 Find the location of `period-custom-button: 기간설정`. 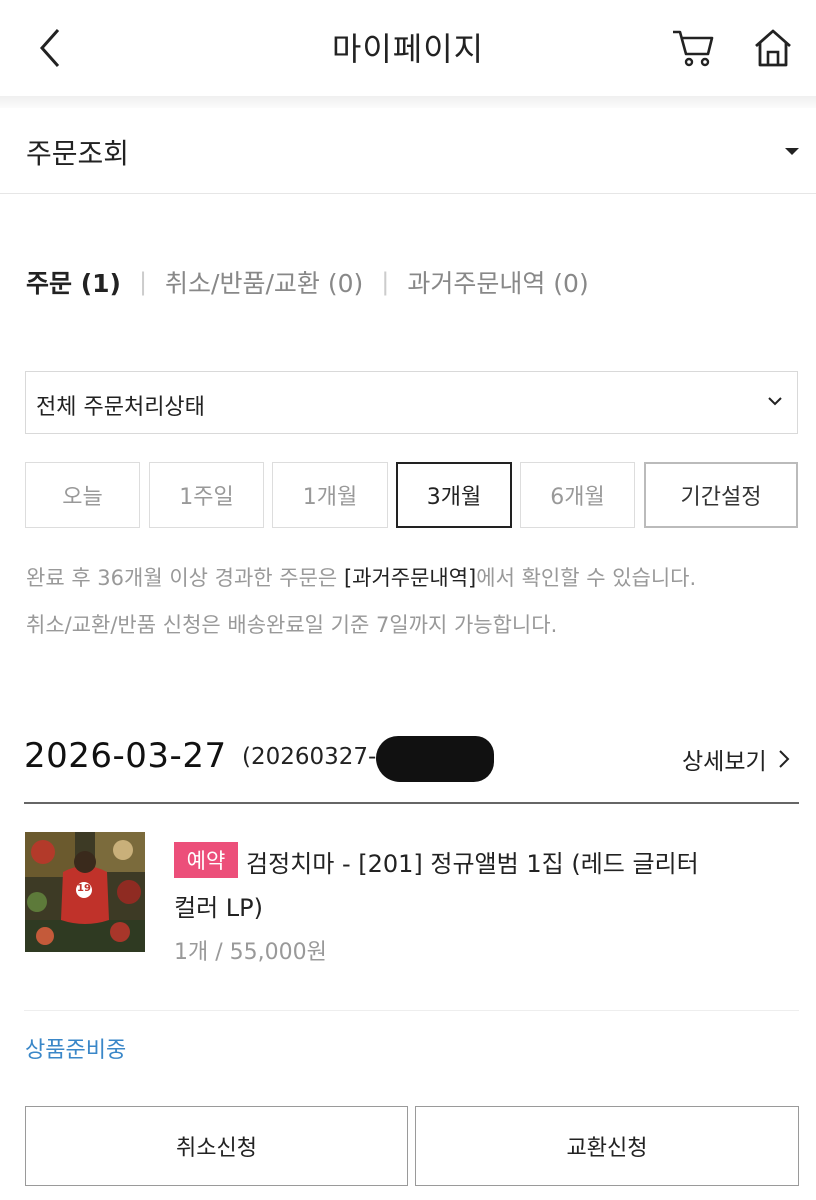

period-custom-button: 기간설정 is located at coordinates (721, 495).